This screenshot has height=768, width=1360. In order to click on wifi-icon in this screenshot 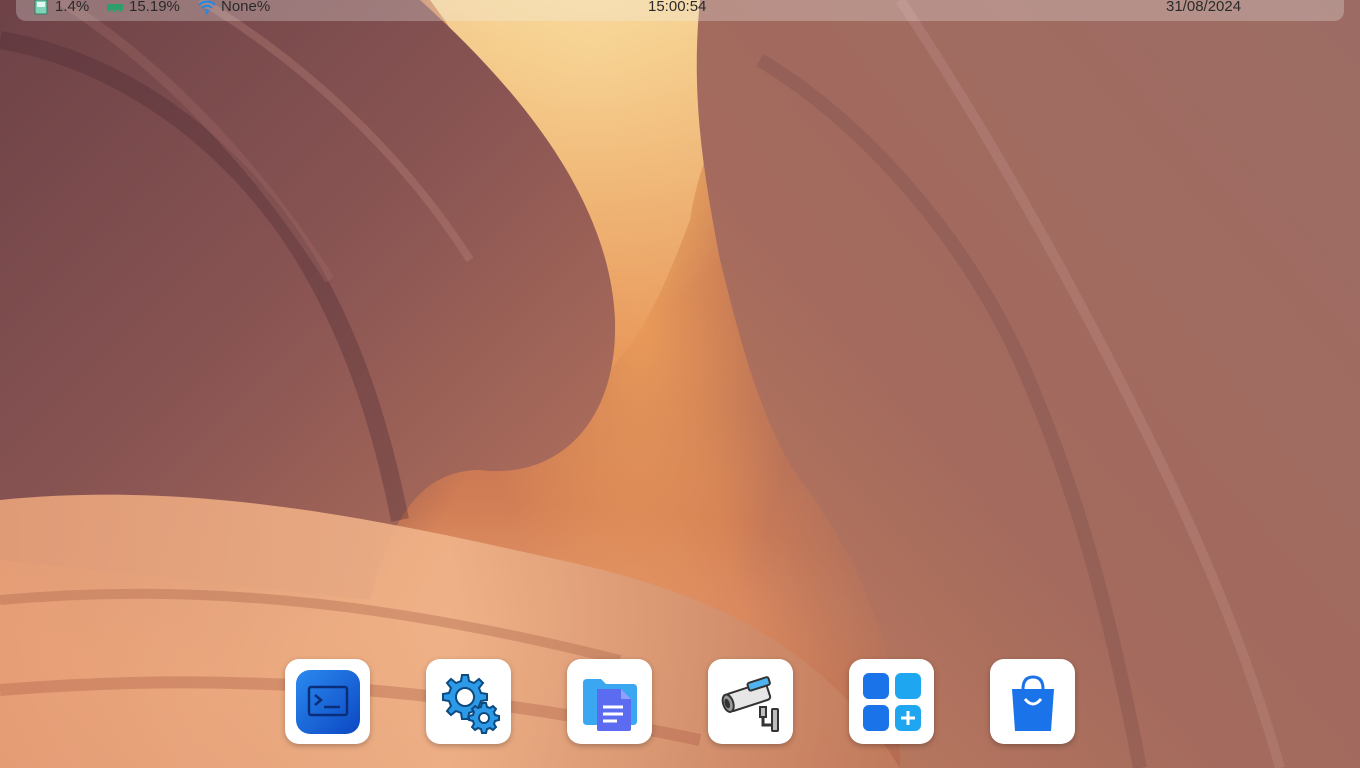, I will do `click(207, 7)`.